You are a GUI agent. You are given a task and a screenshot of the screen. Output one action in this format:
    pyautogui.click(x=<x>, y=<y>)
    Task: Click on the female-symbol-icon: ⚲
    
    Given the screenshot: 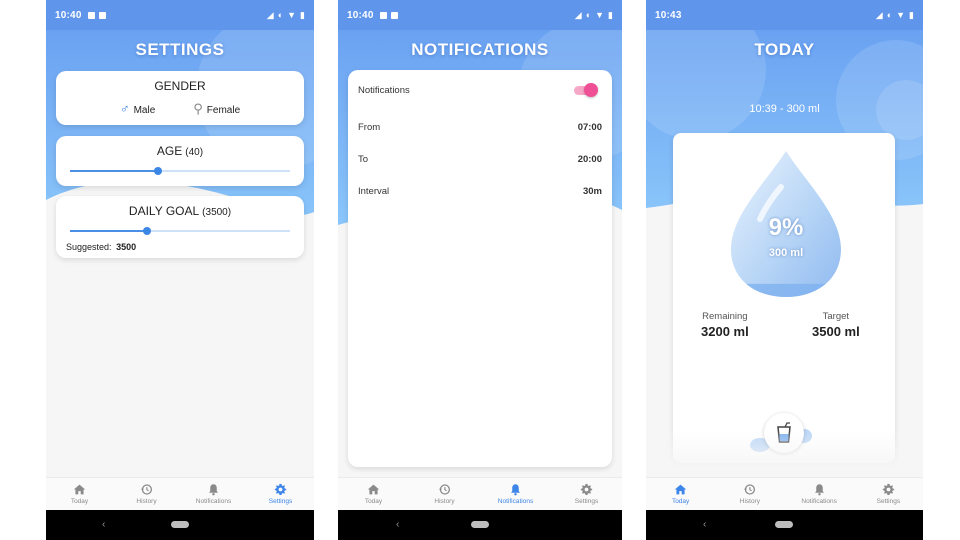 What is the action you would take?
    pyautogui.click(x=198, y=108)
    